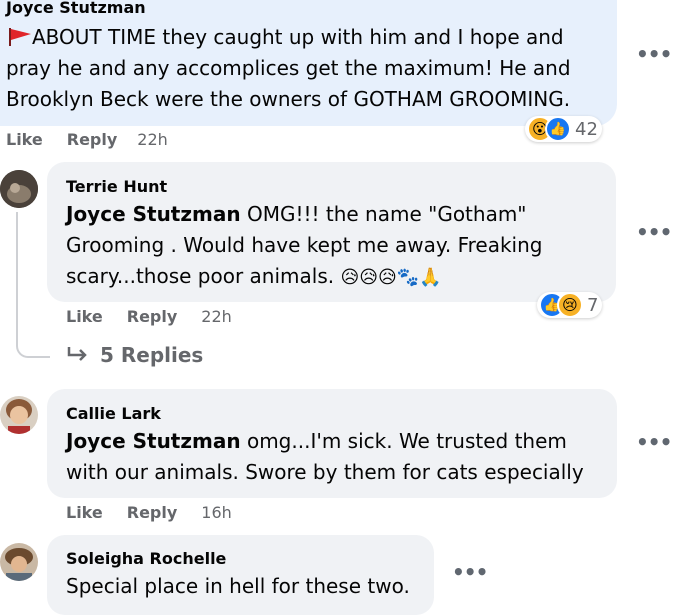 This screenshot has height=615, width=673. What do you see at coordinates (77, 354) in the screenshot?
I see `reply-arrow-icon` at bounding box center [77, 354].